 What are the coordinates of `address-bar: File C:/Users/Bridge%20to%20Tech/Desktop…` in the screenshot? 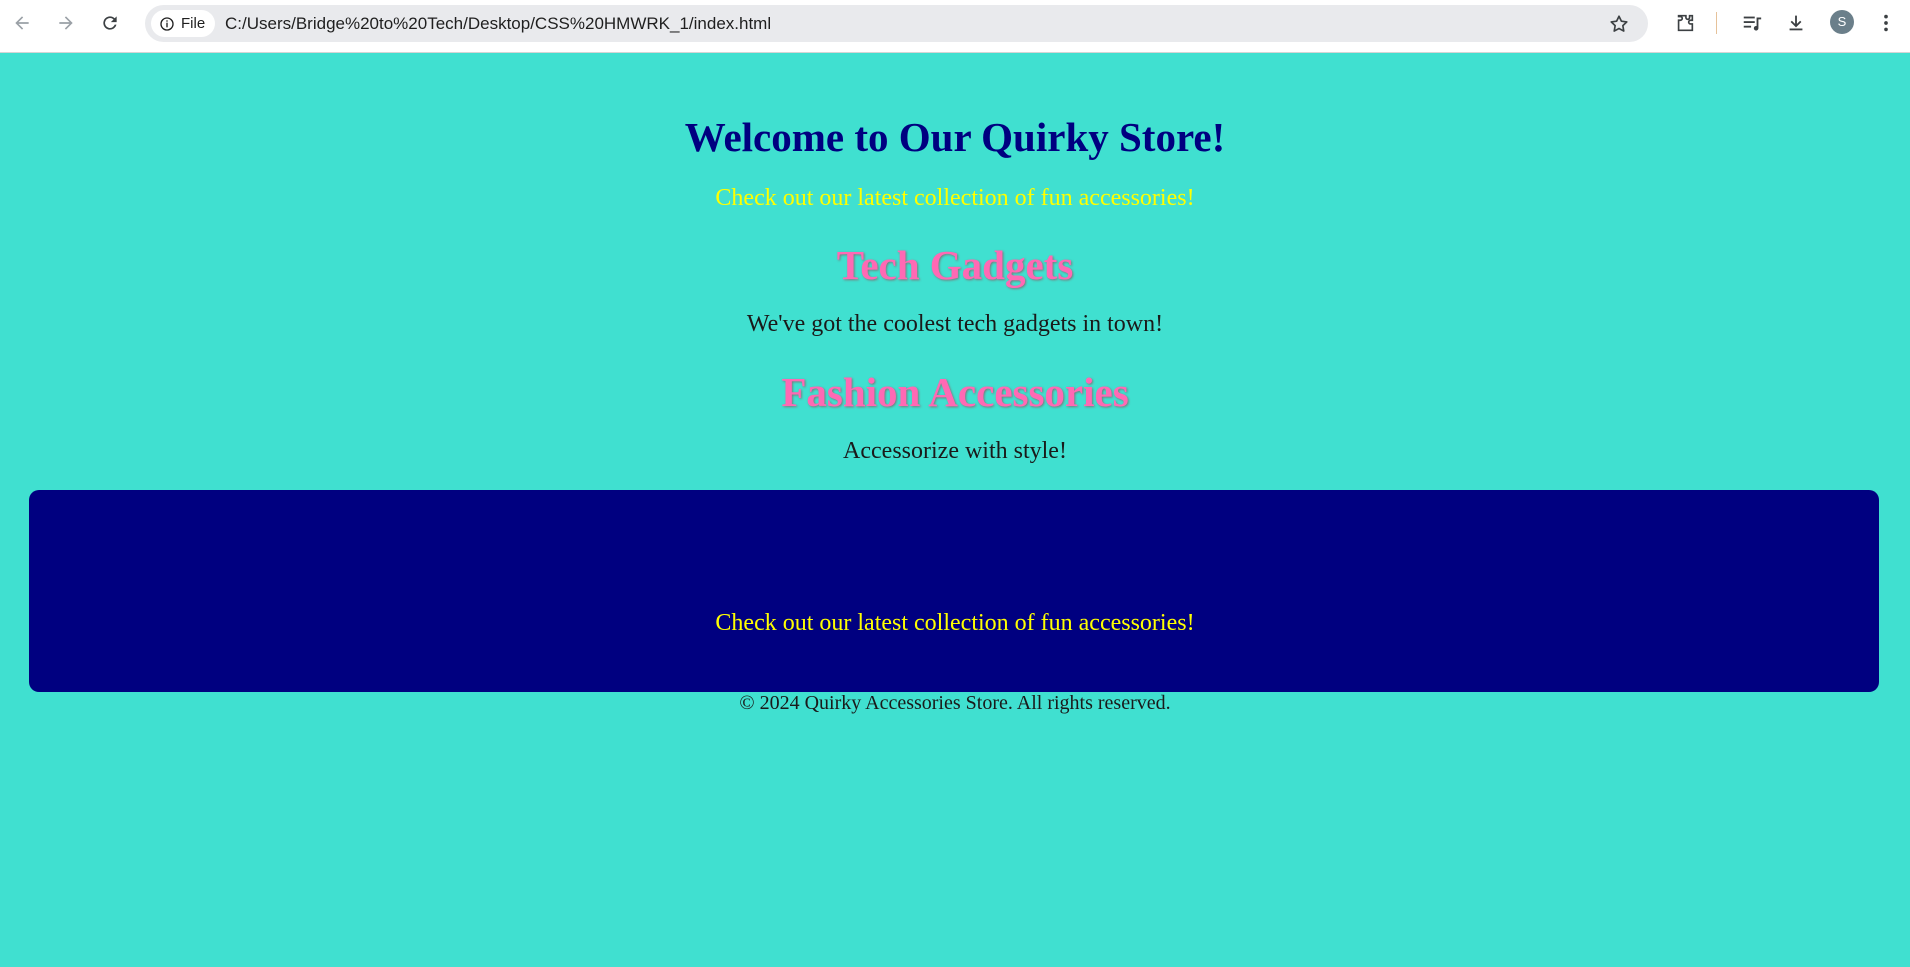 It's located at (896, 23).